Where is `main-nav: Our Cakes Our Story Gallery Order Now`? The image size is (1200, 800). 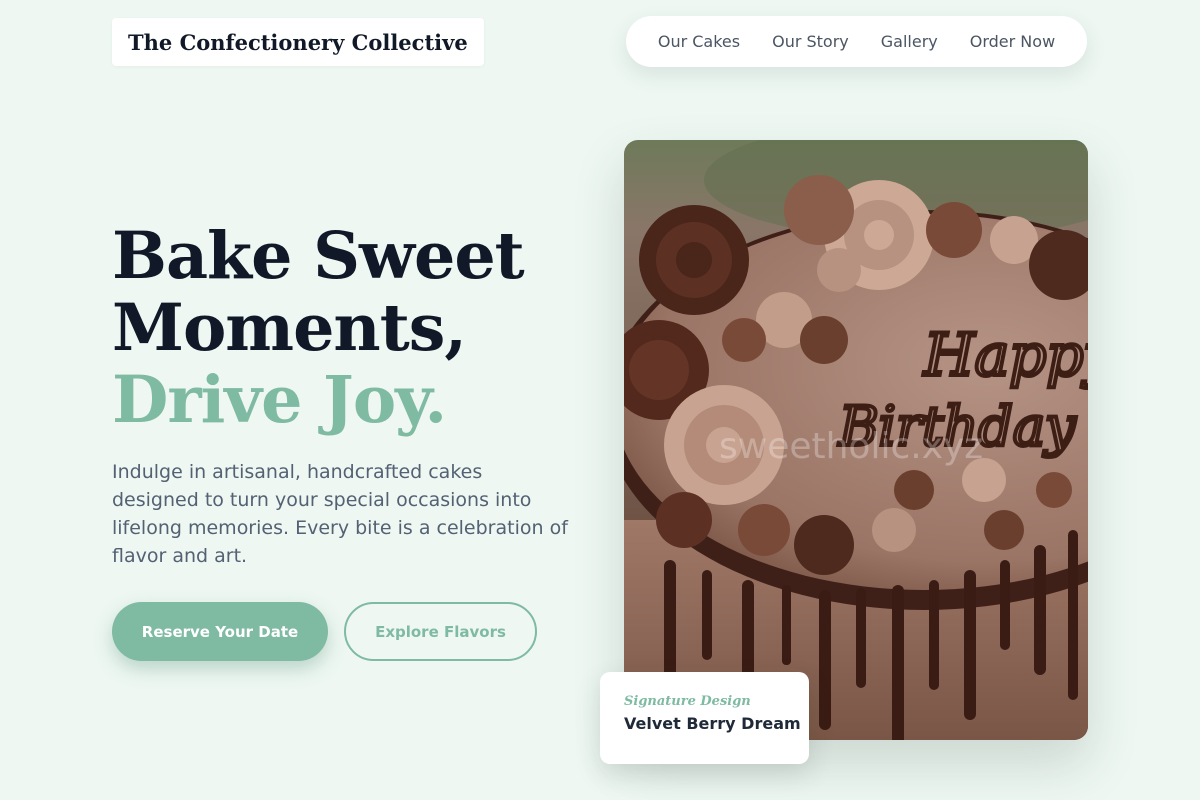
main-nav: Our Cakes Our Story Gallery Order Now is located at coordinates (856, 41).